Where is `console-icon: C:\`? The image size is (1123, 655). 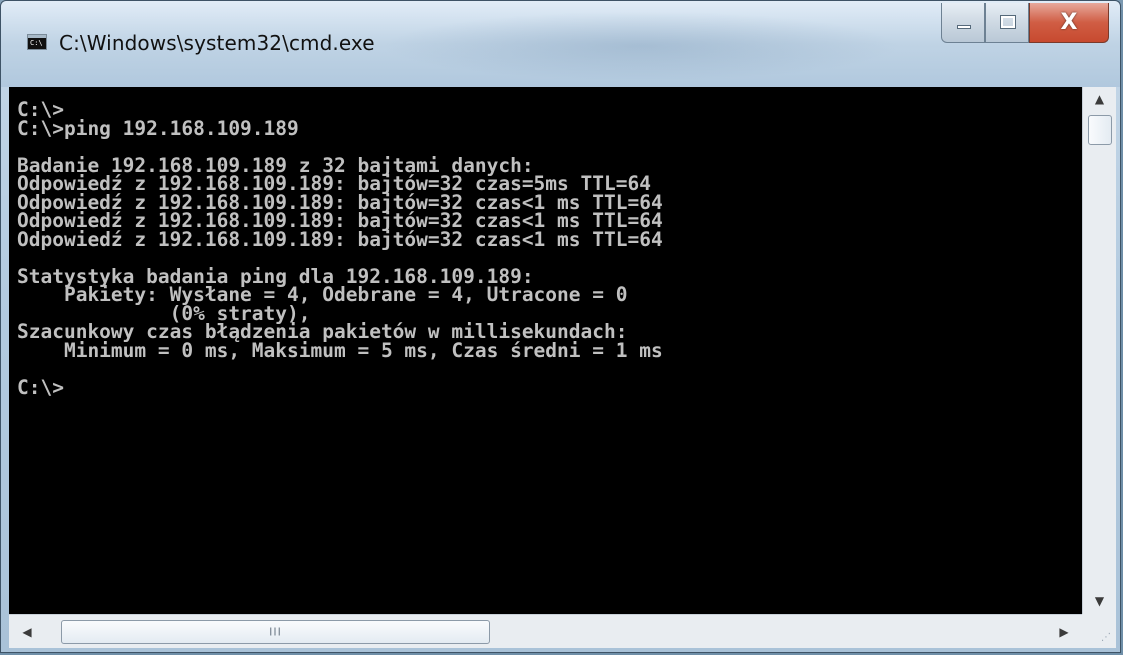 console-icon: C:\ is located at coordinates (37, 42).